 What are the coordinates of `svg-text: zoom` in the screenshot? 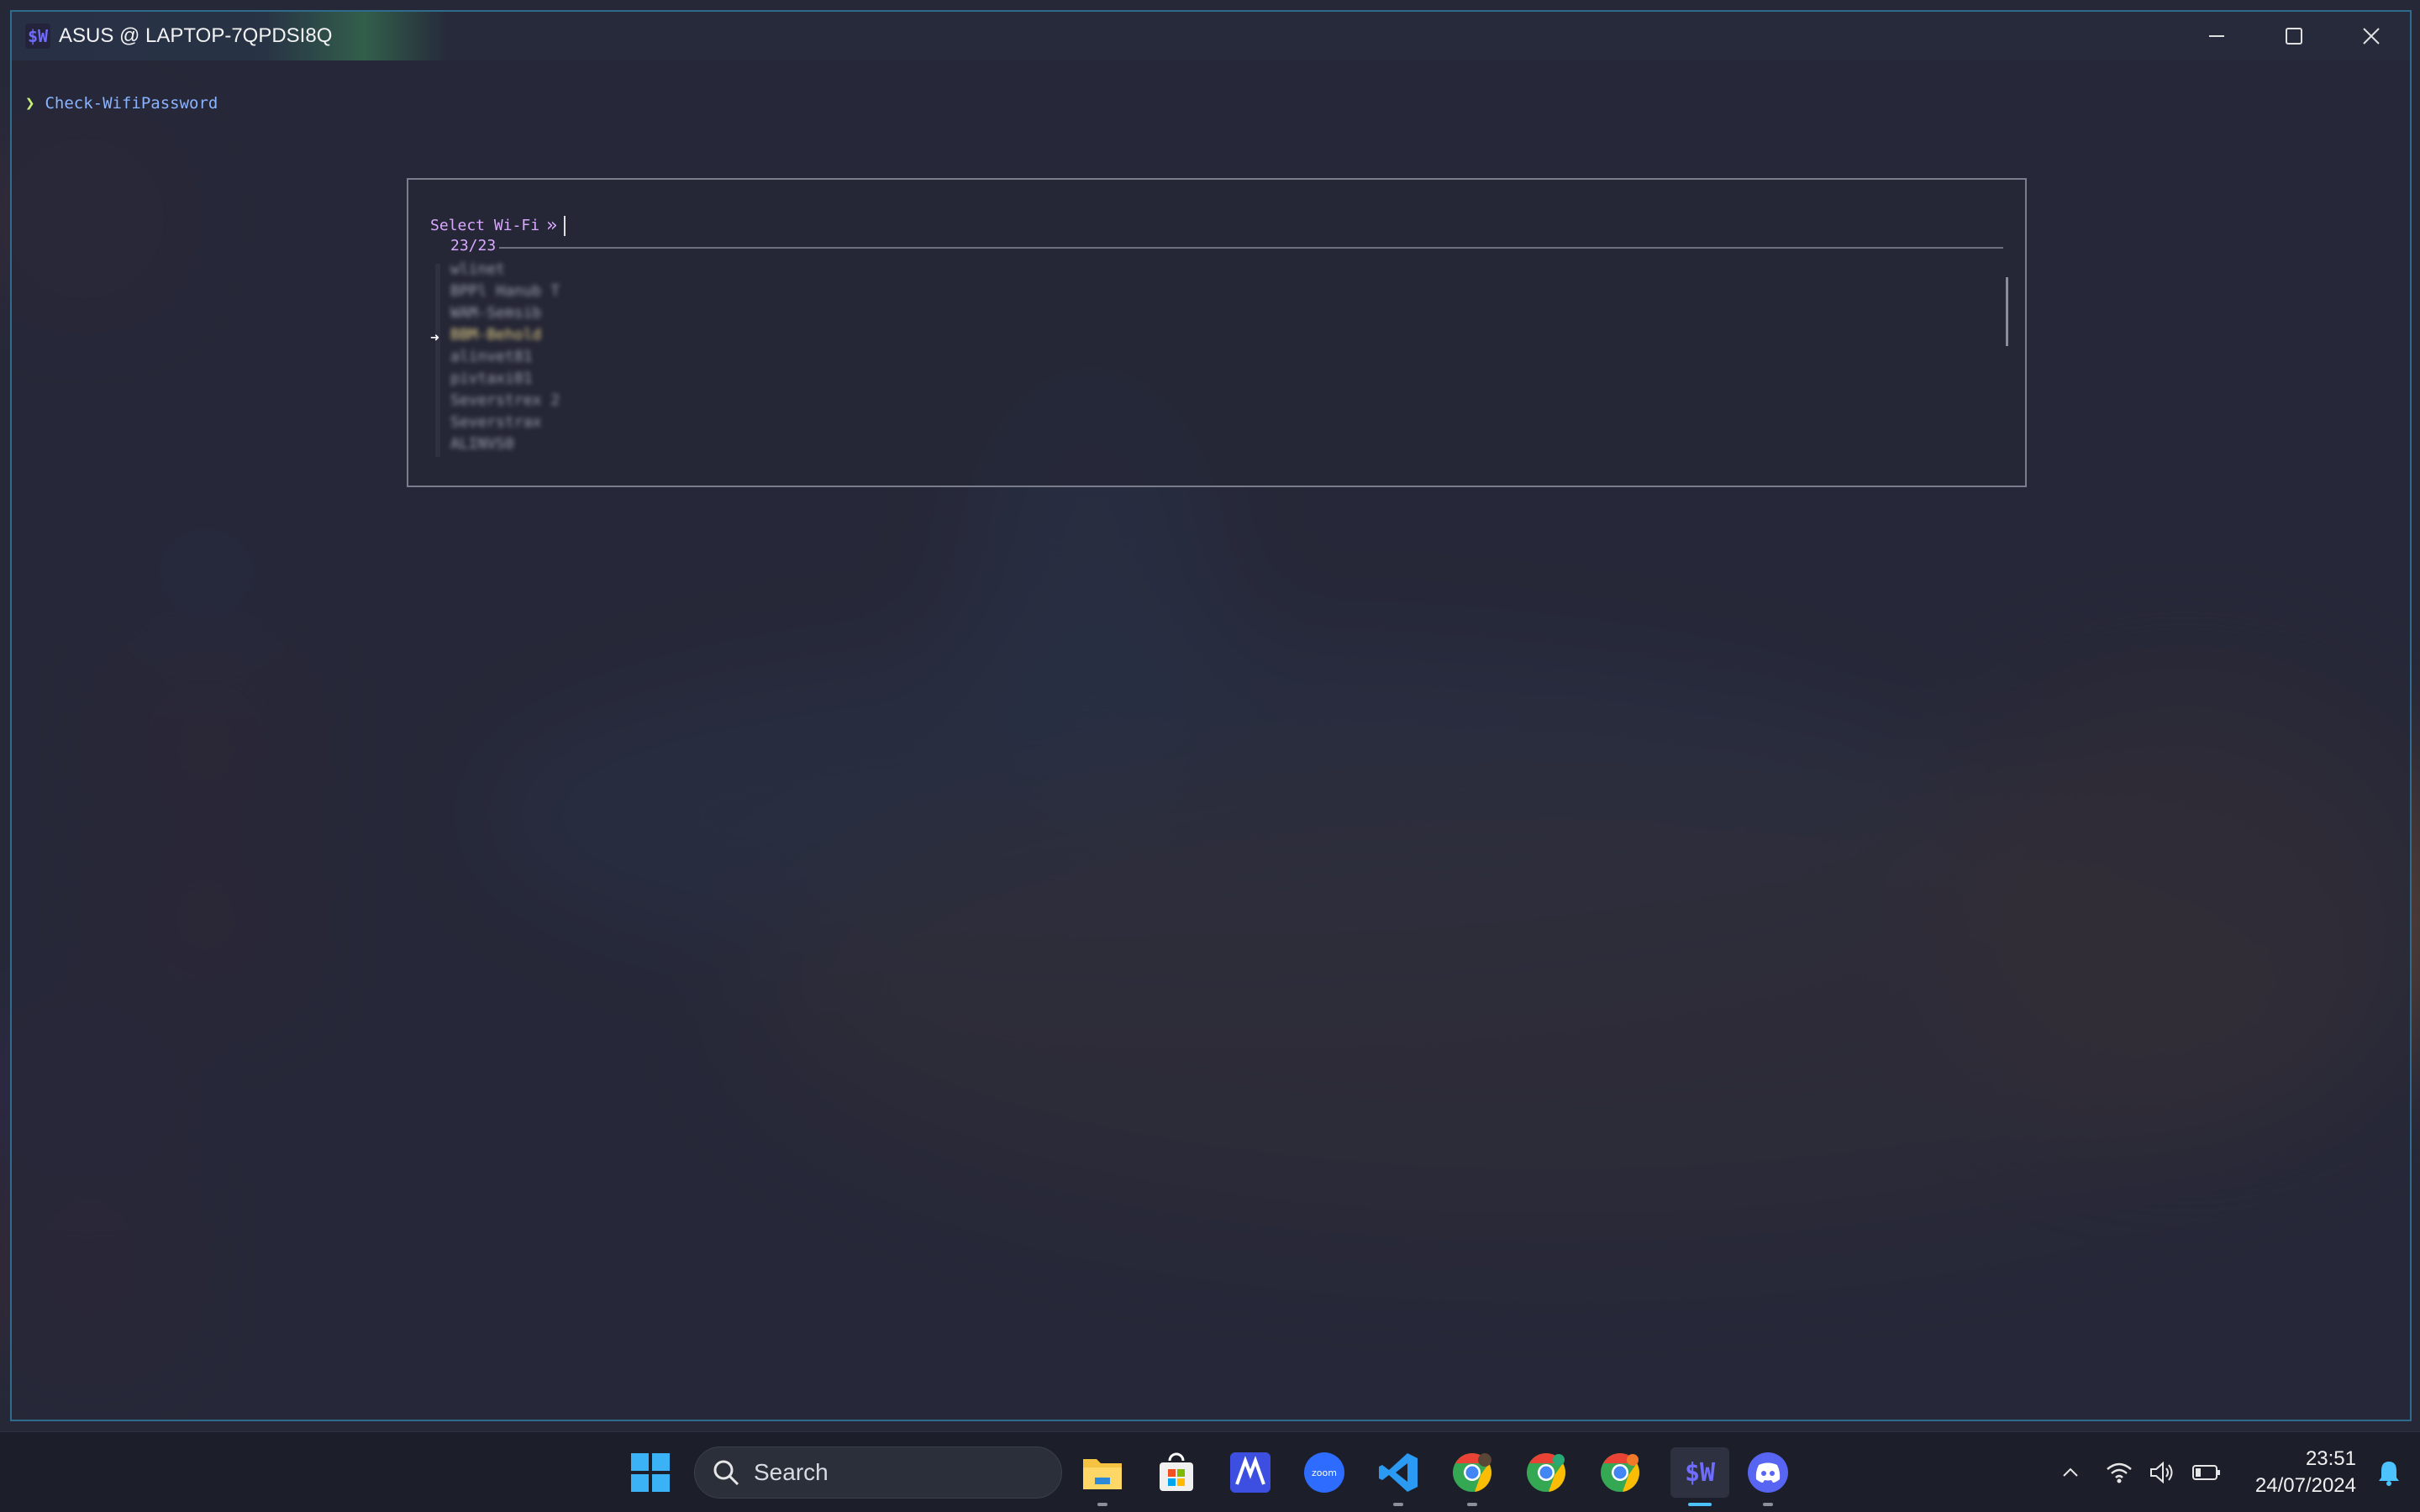 It's located at (1324, 1472).